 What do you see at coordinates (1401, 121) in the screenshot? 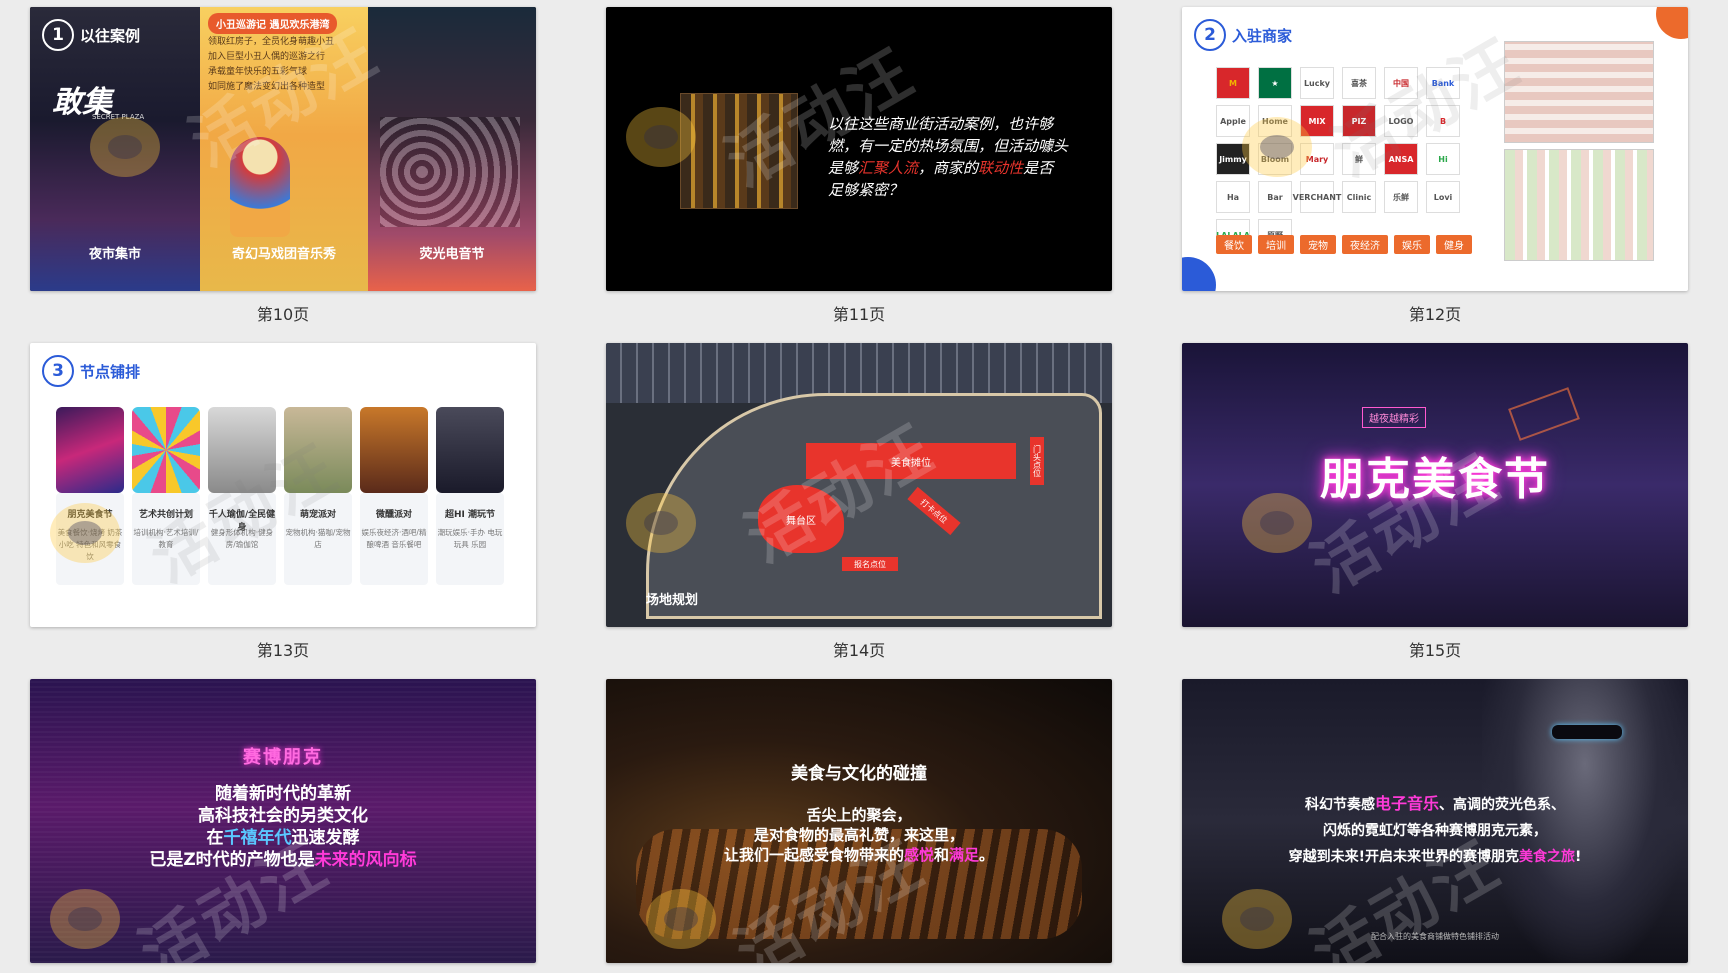
I see `merchant-logo: LOGO` at bounding box center [1401, 121].